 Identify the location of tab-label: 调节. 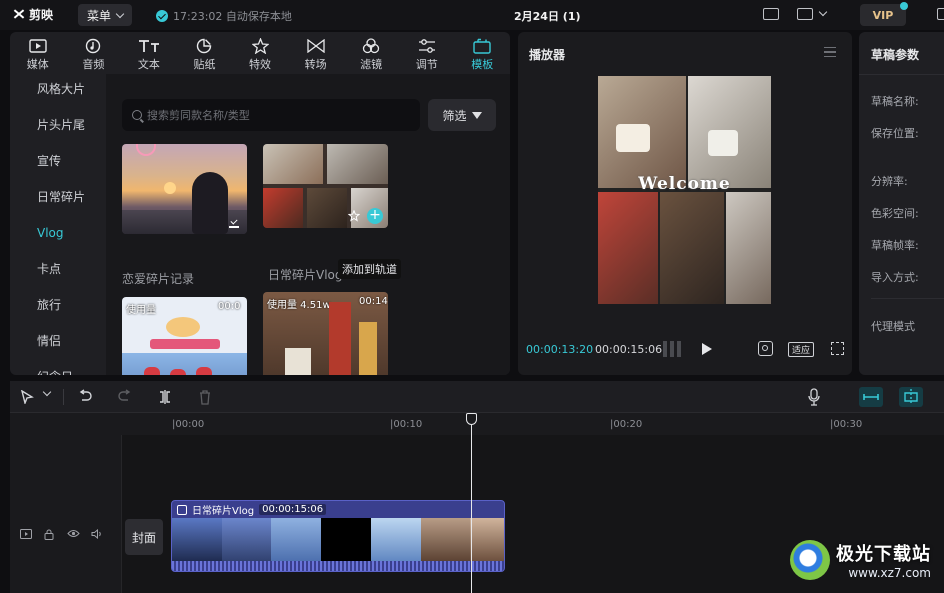
(426, 64).